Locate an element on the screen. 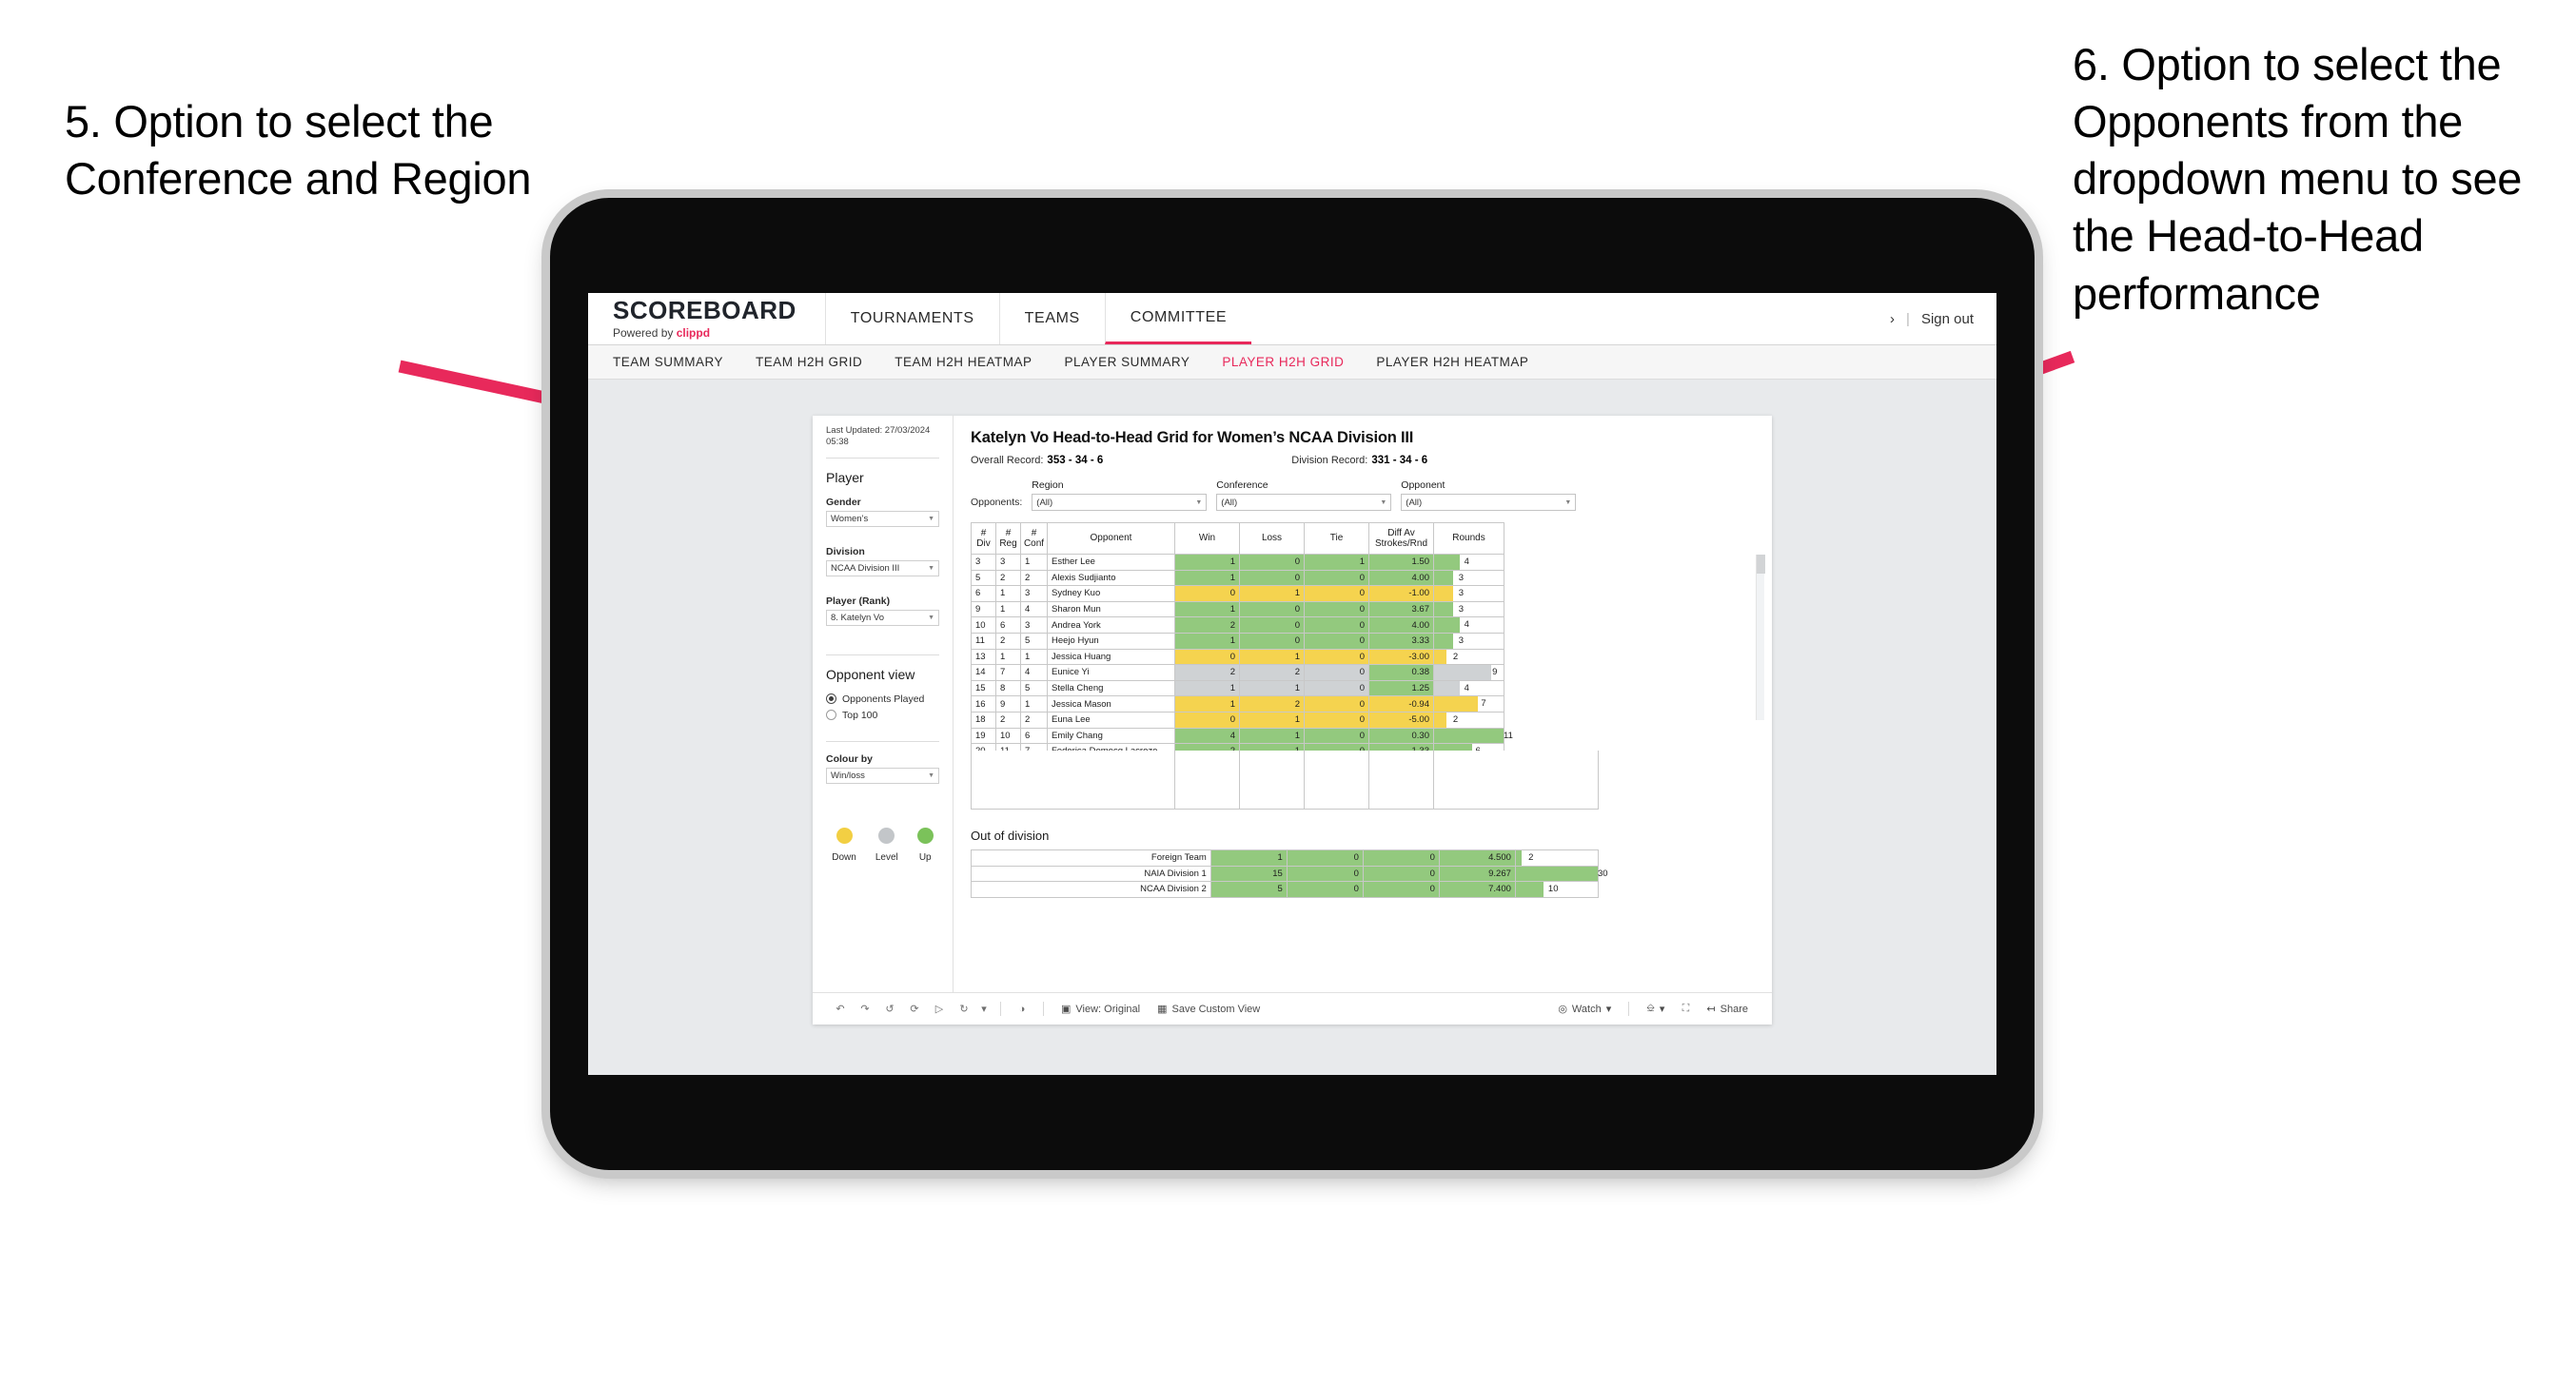 The width and height of the screenshot is (2576, 1386). cell-num: 7 is located at coordinates (1034, 747).